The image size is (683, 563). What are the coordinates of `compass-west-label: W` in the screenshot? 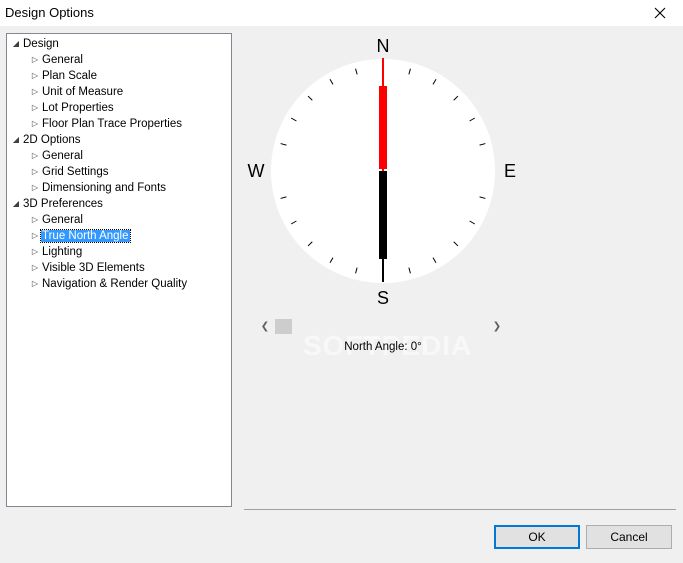 It's located at (256, 171).